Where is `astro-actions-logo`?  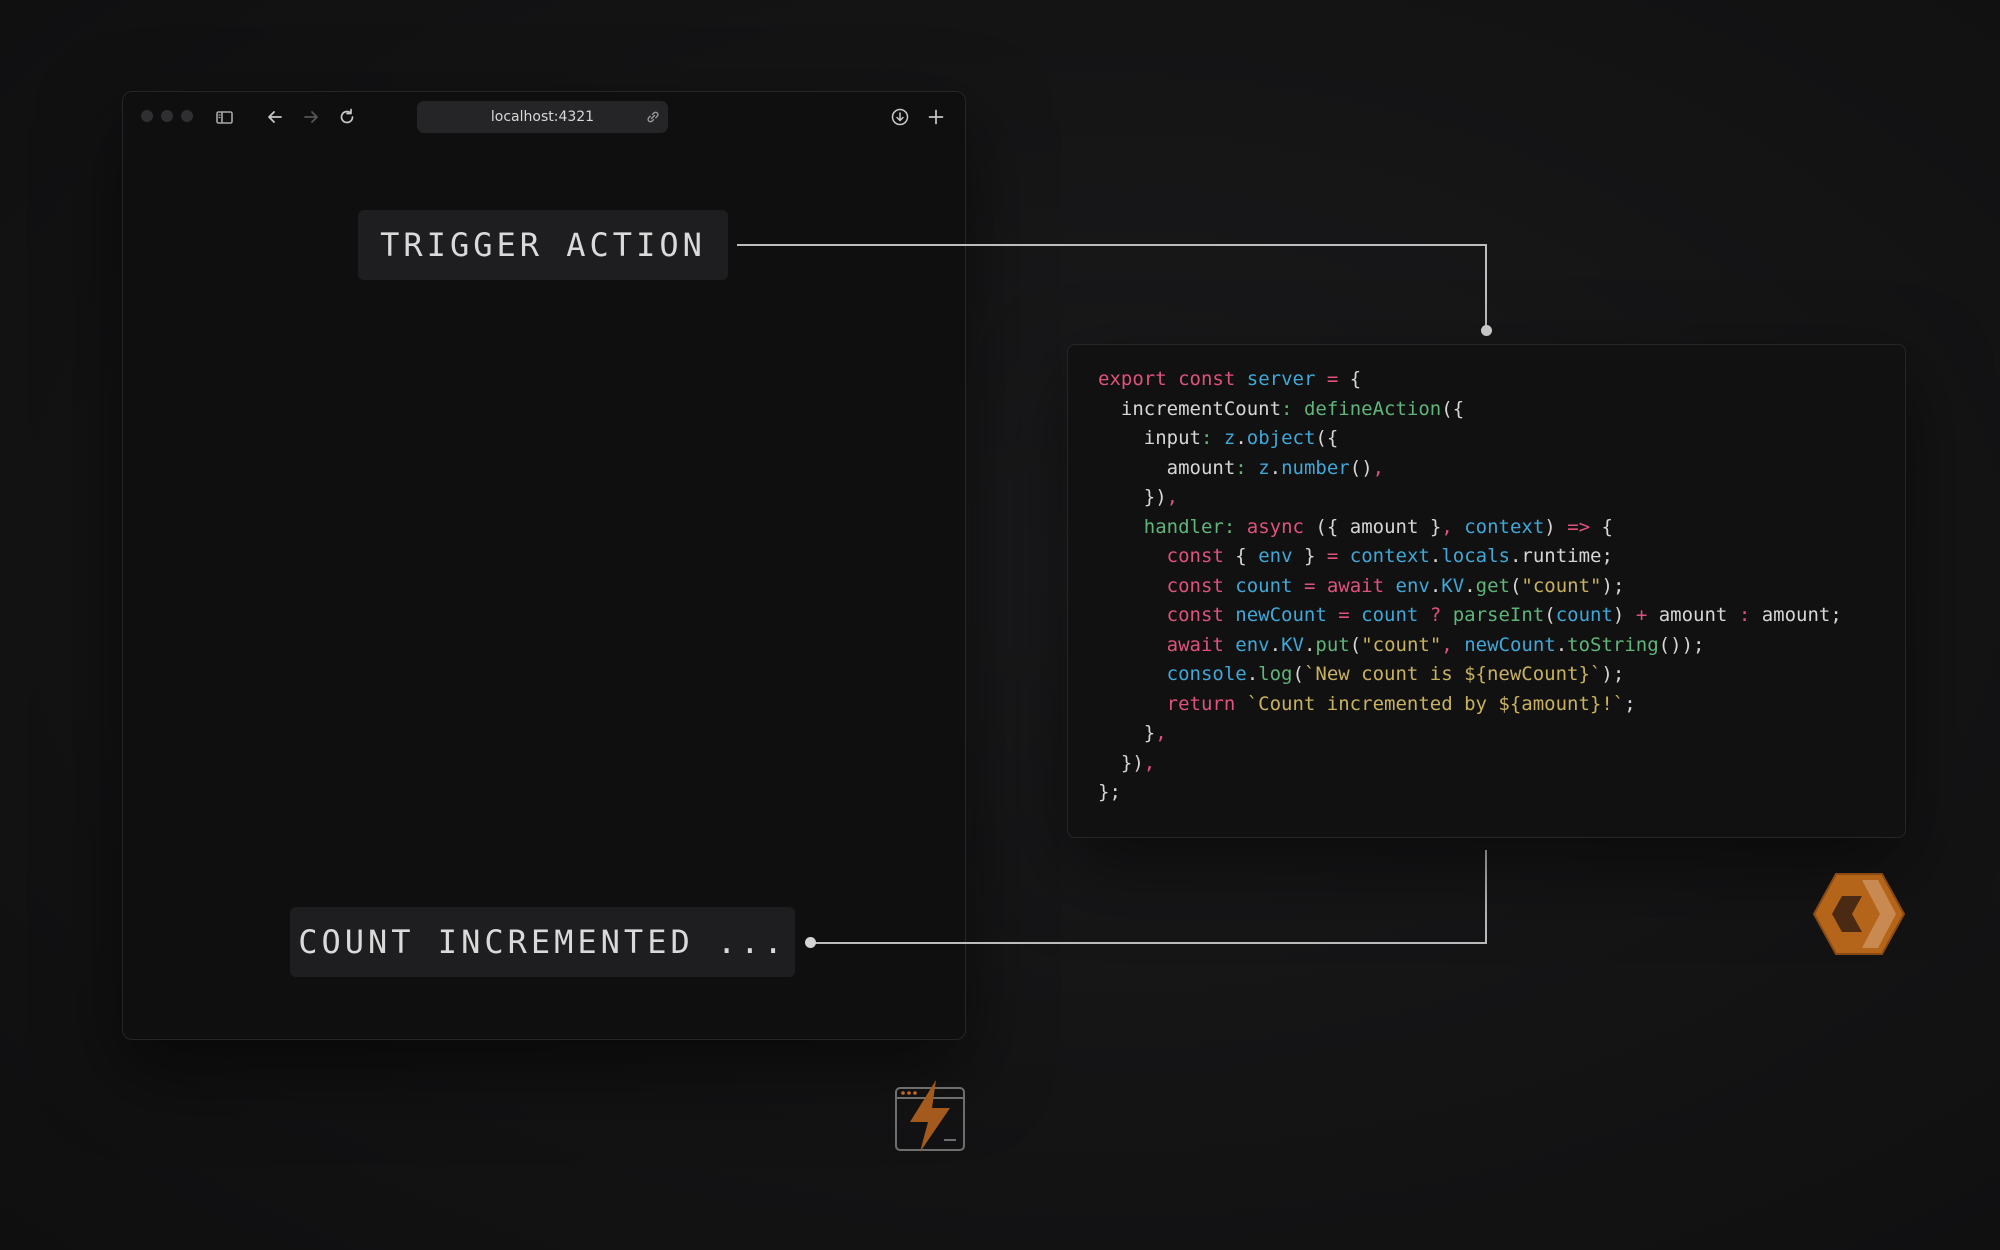 astro-actions-logo is located at coordinates (930, 1116).